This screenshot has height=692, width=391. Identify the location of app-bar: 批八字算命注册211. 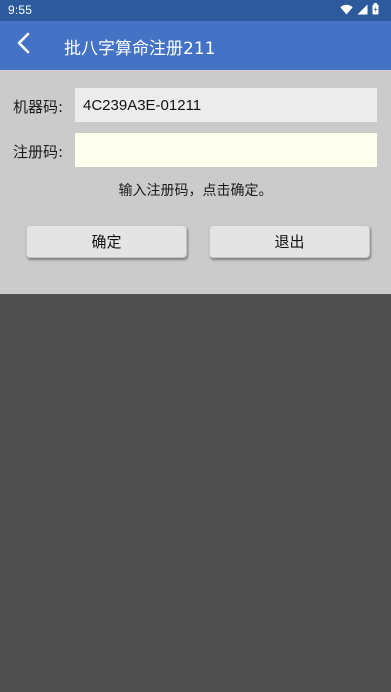
(195, 45).